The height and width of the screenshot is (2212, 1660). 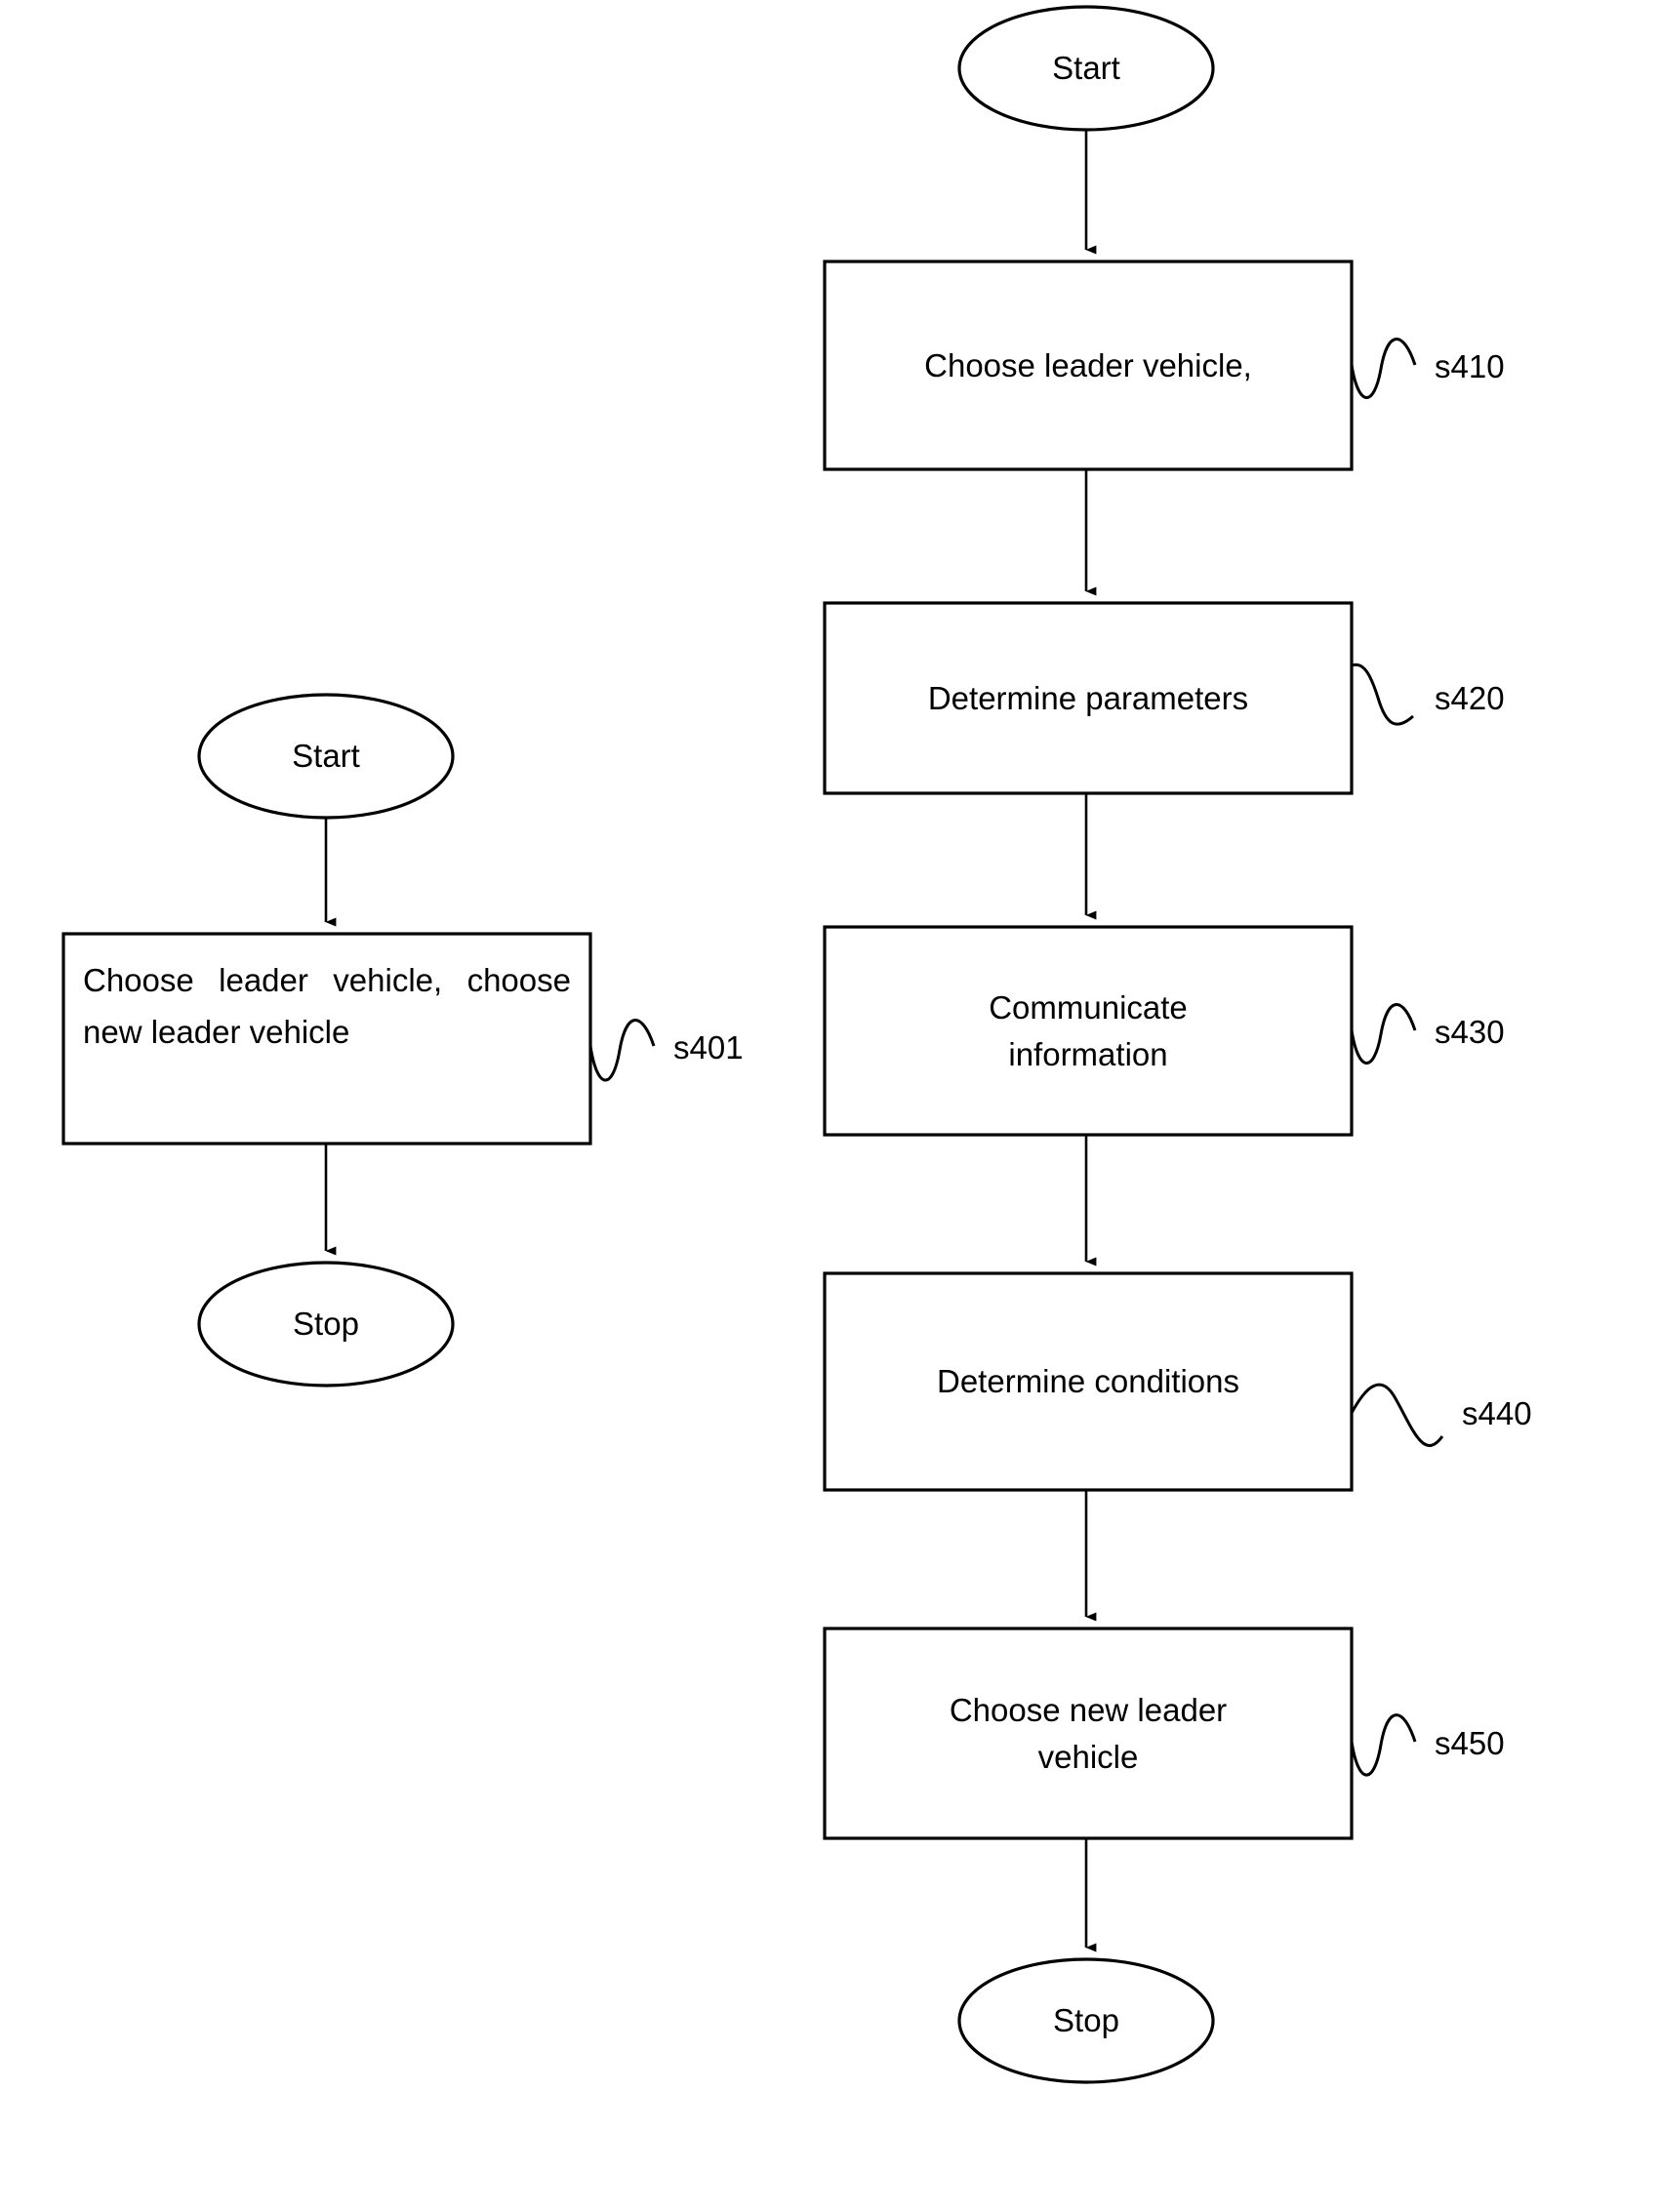 What do you see at coordinates (1088, 365) in the screenshot?
I see `right-step-box-s410` at bounding box center [1088, 365].